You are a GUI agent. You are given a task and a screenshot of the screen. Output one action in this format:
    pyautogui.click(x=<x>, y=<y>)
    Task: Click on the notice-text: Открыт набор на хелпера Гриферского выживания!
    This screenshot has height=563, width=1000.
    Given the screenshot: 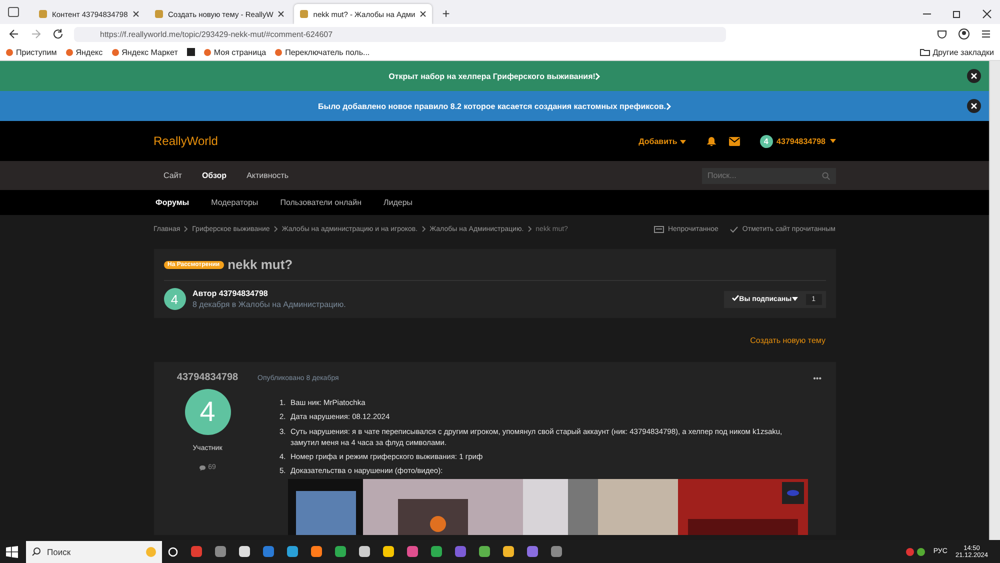 What is the action you would take?
    pyautogui.click(x=492, y=76)
    